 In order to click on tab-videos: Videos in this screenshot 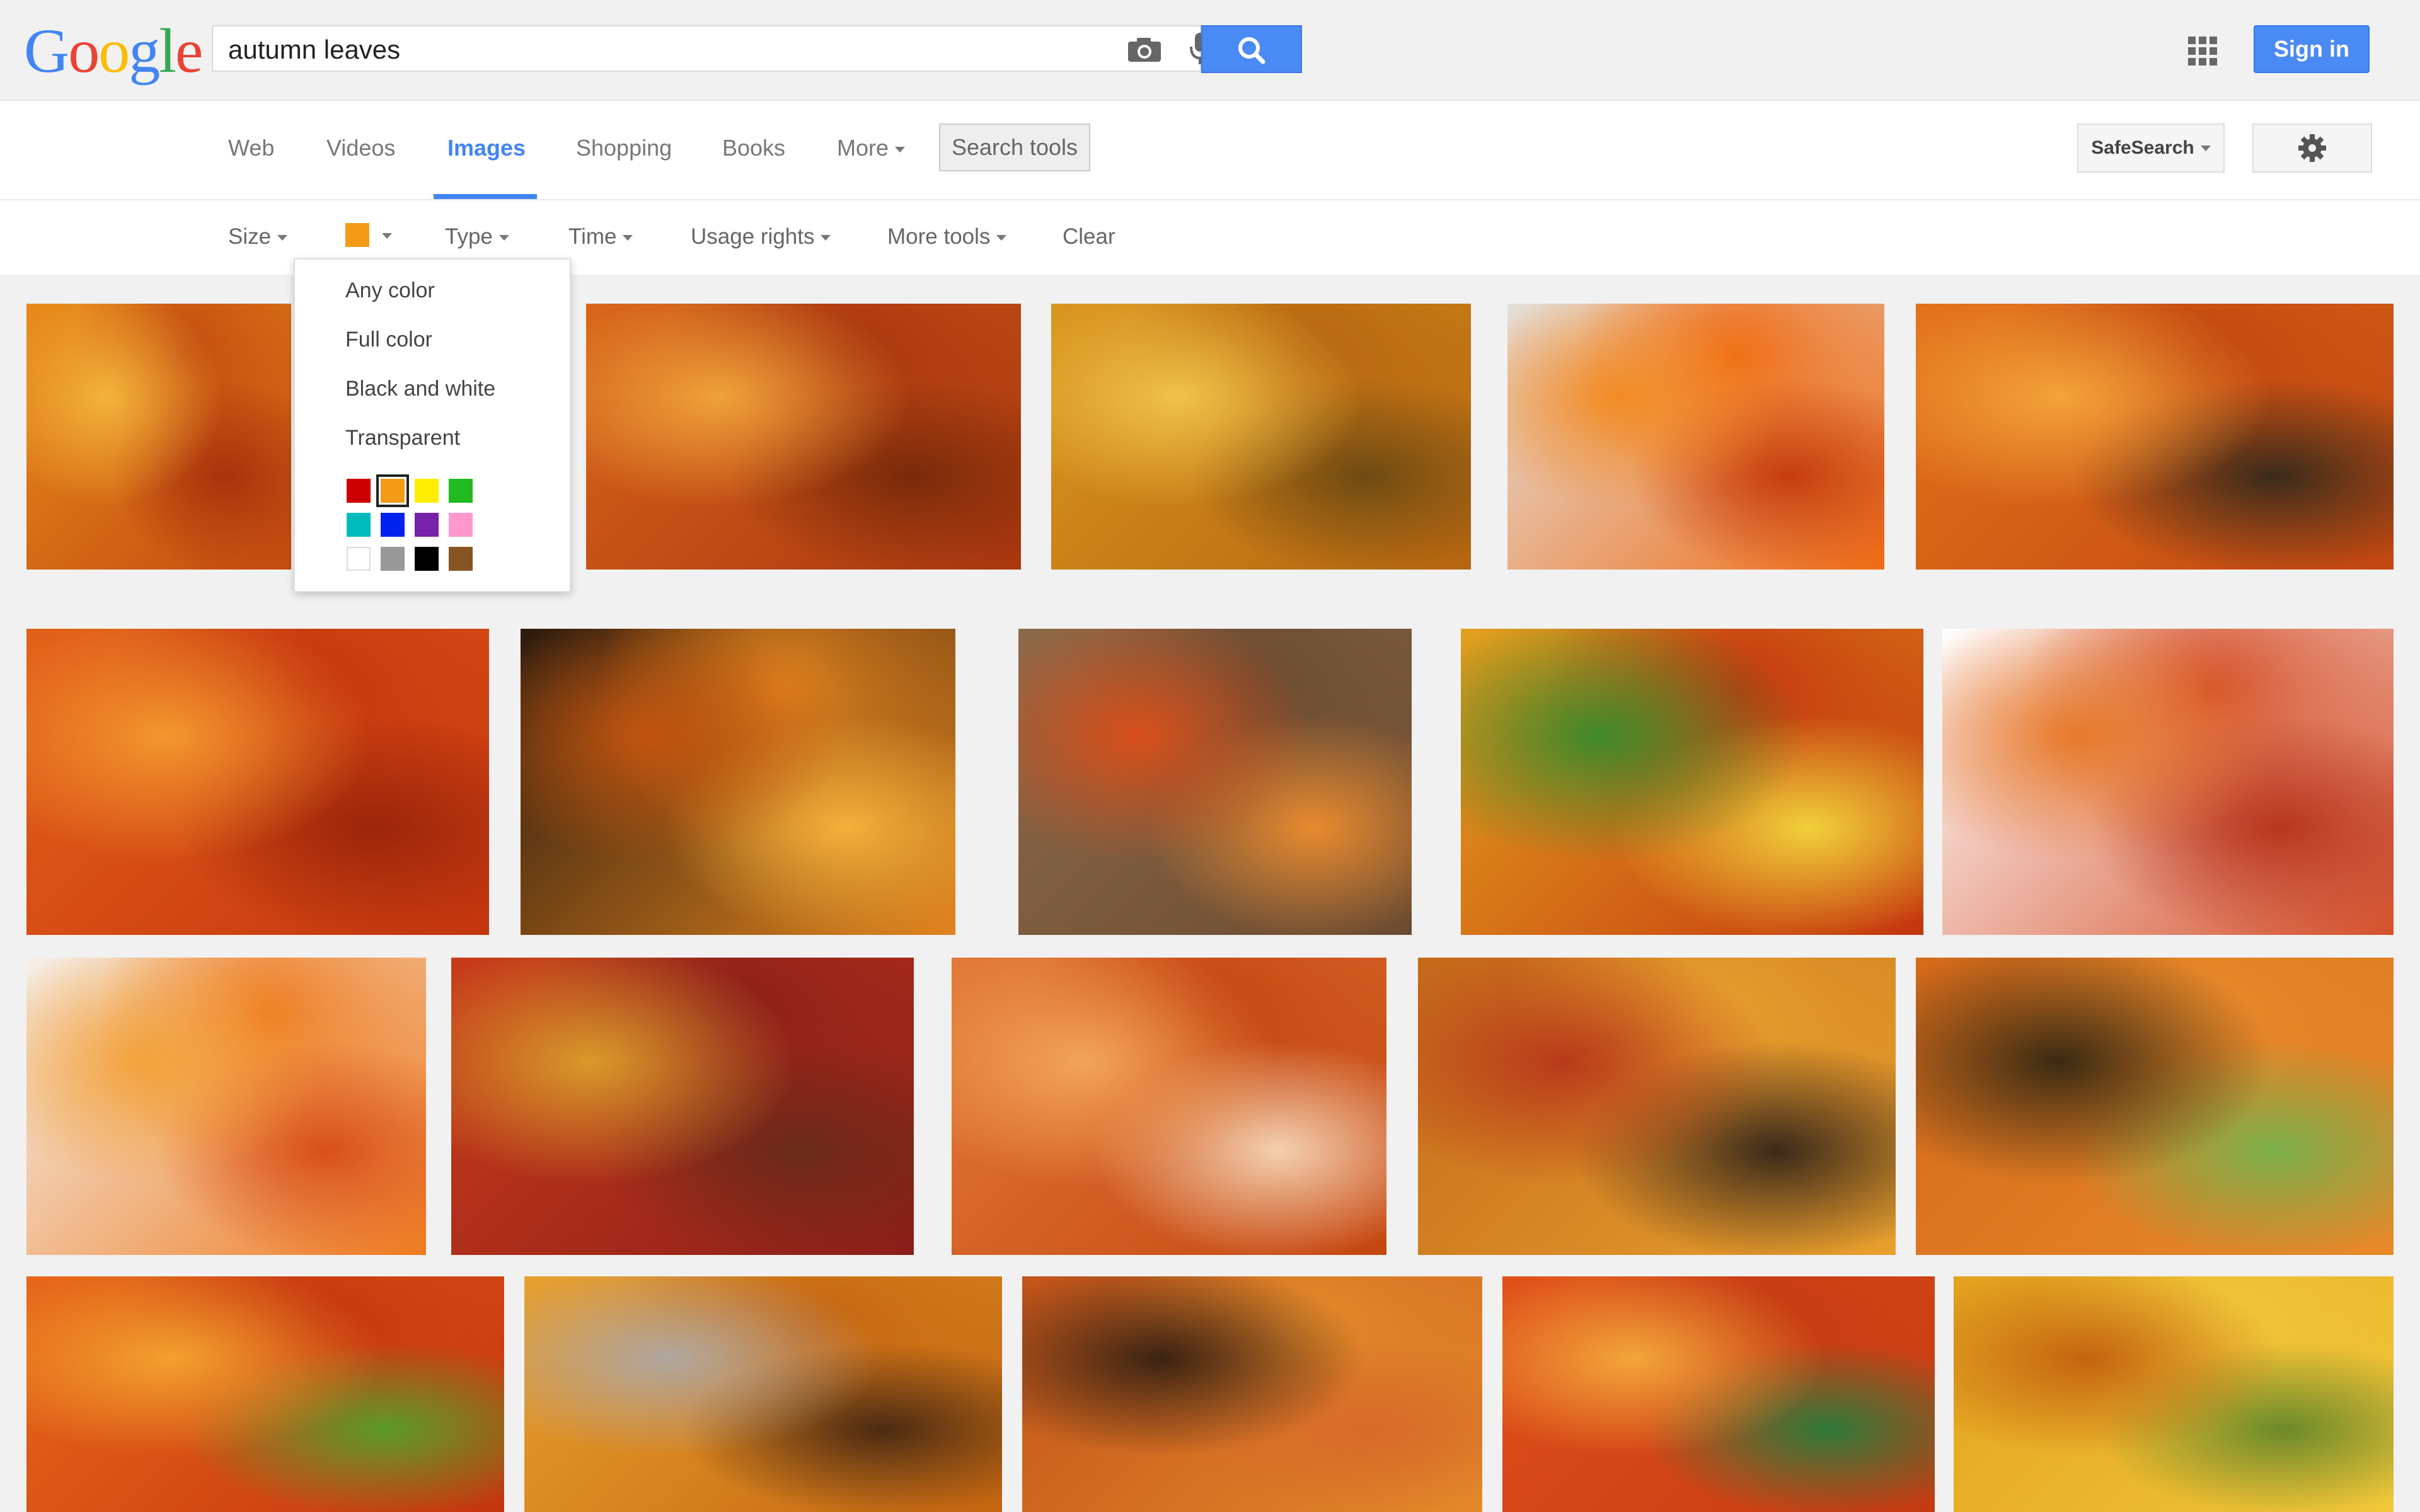, I will do `click(361, 148)`.